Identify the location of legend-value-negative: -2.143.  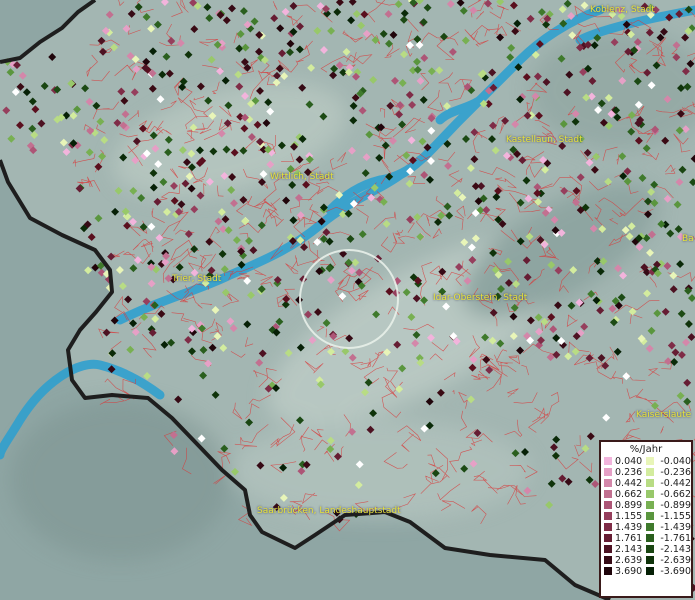
(675, 549).